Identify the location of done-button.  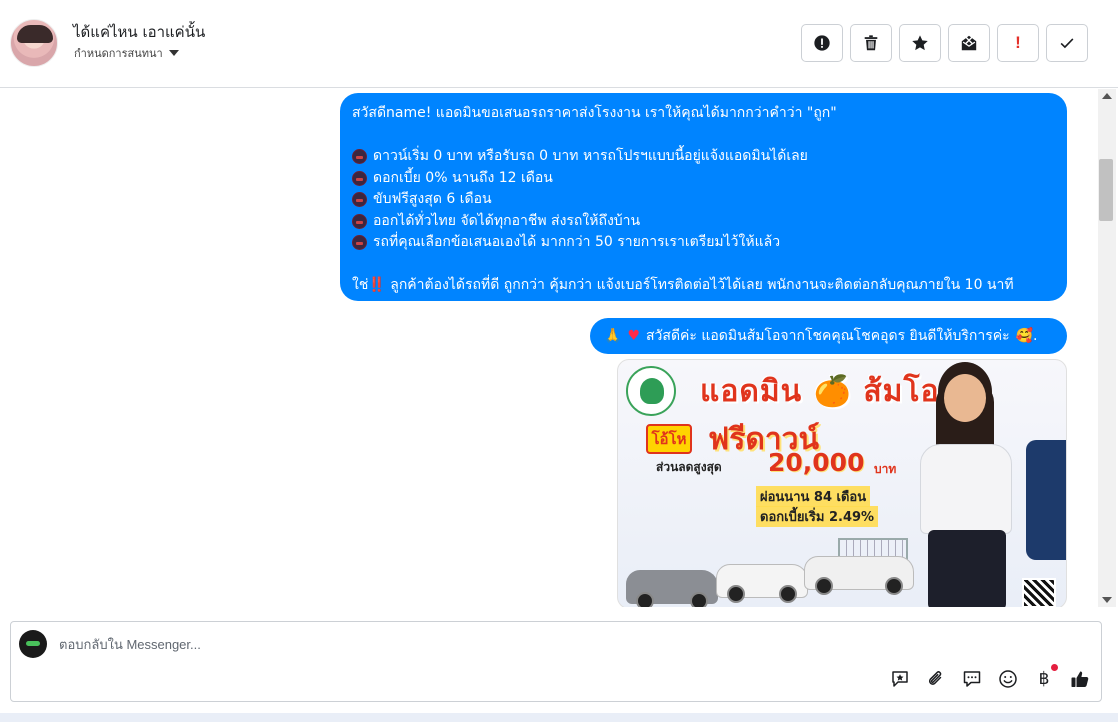
(1067, 43).